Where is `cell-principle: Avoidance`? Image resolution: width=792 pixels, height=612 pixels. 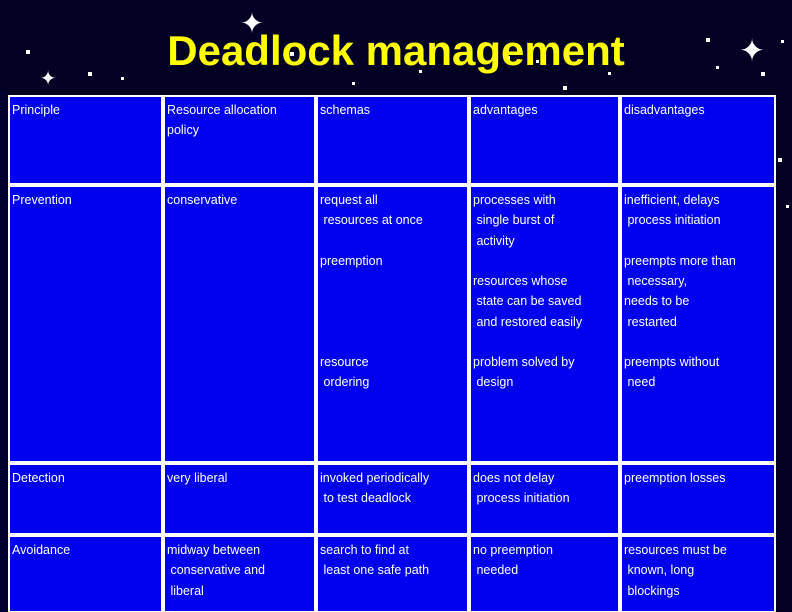 cell-principle: Avoidance is located at coordinates (85, 573).